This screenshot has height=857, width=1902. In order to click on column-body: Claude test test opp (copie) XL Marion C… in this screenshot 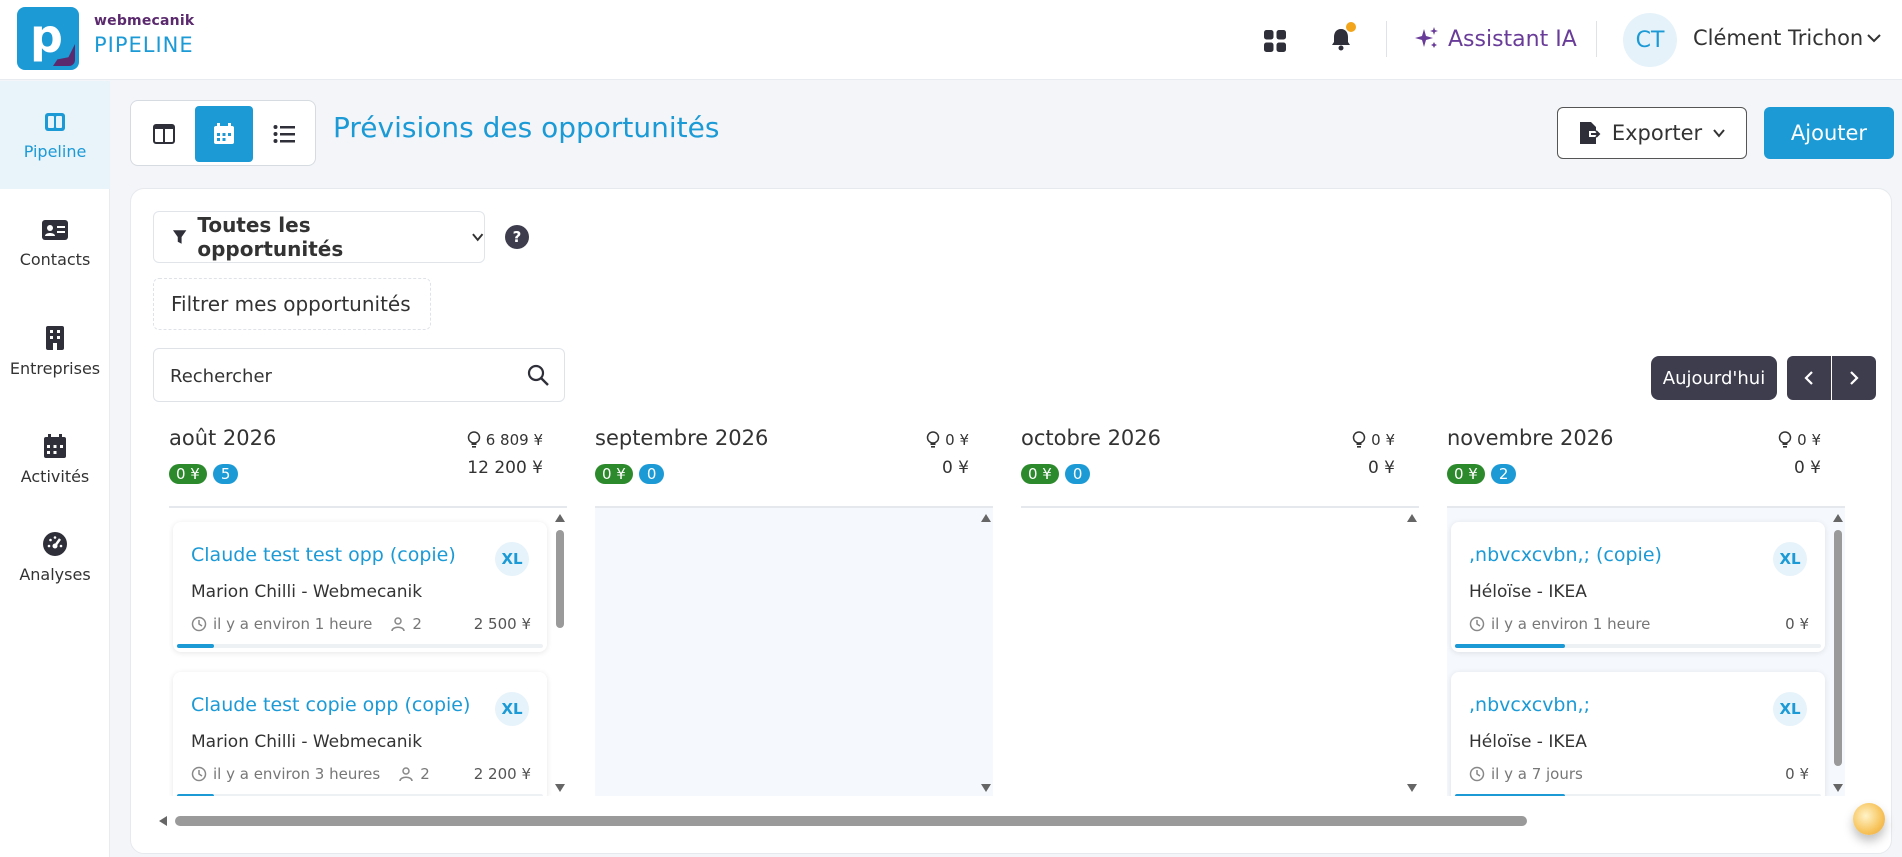, I will do `click(368, 651)`.